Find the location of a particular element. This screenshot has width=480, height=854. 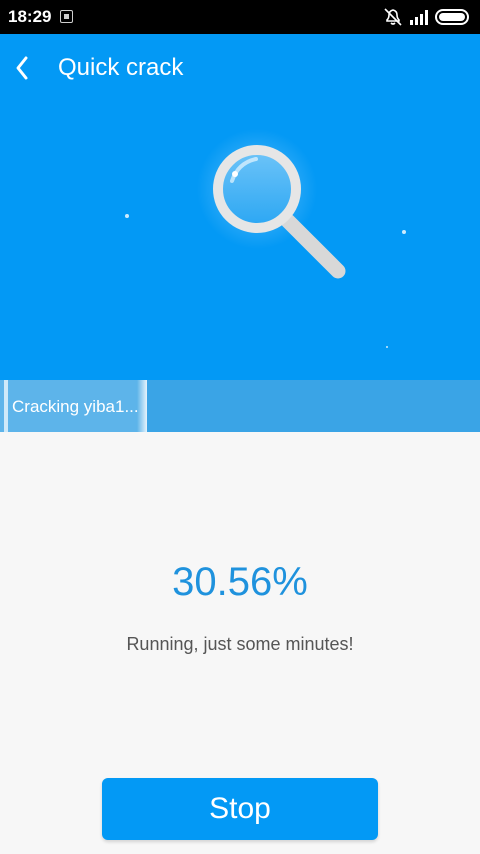

stop-button: Stop is located at coordinates (240, 809).